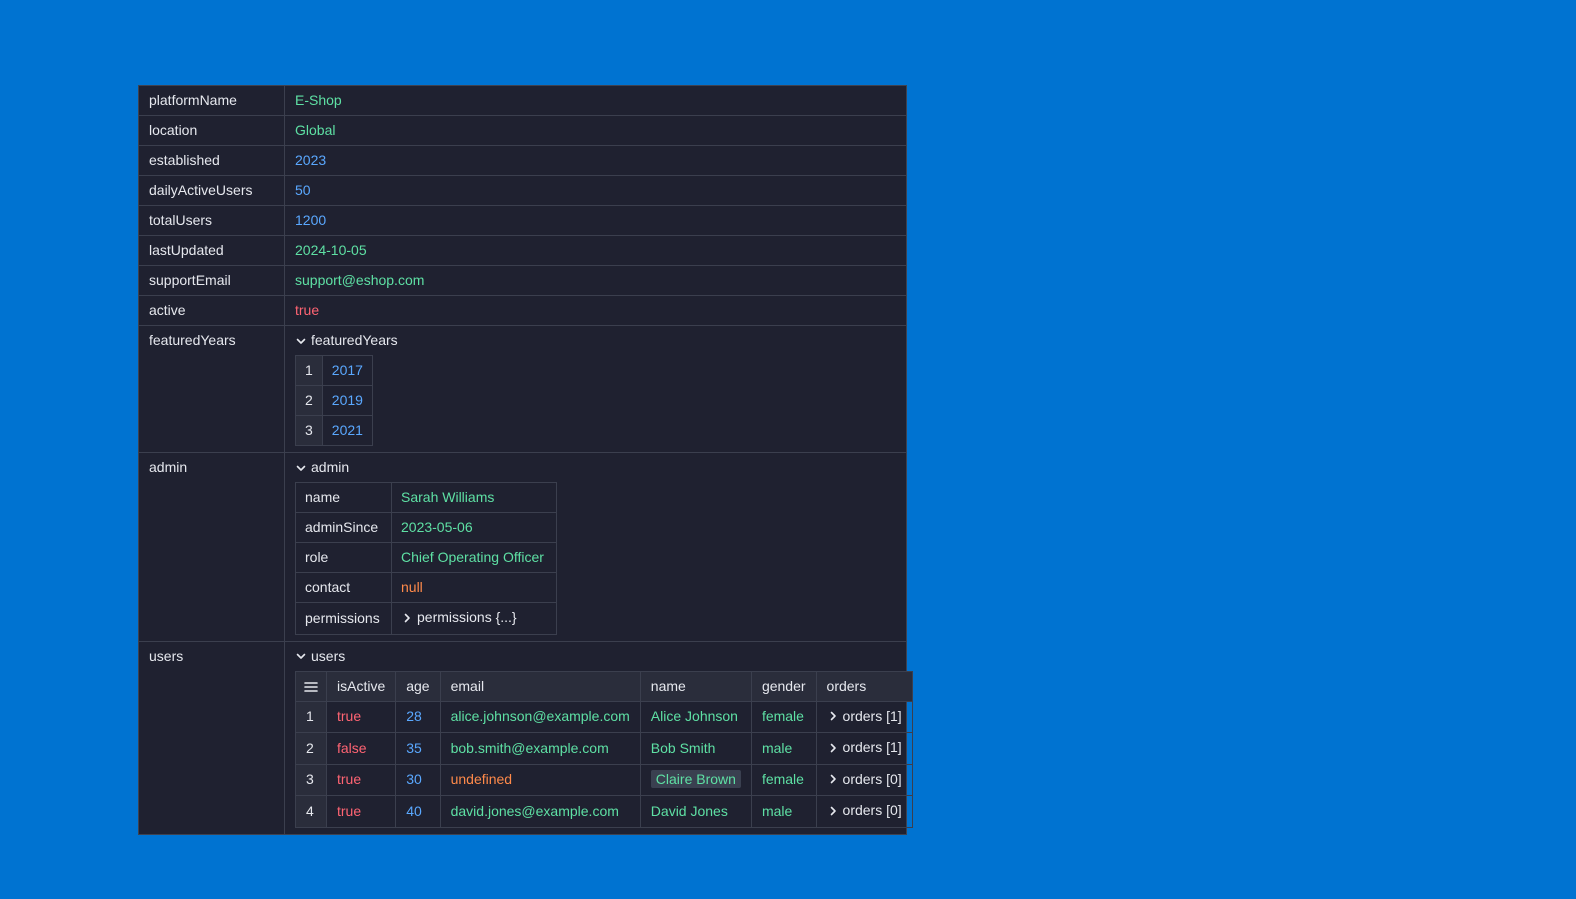 The height and width of the screenshot is (899, 1576). Describe the element at coordinates (361, 686) in the screenshot. I see `column-header-isActive: isActive` at that location.